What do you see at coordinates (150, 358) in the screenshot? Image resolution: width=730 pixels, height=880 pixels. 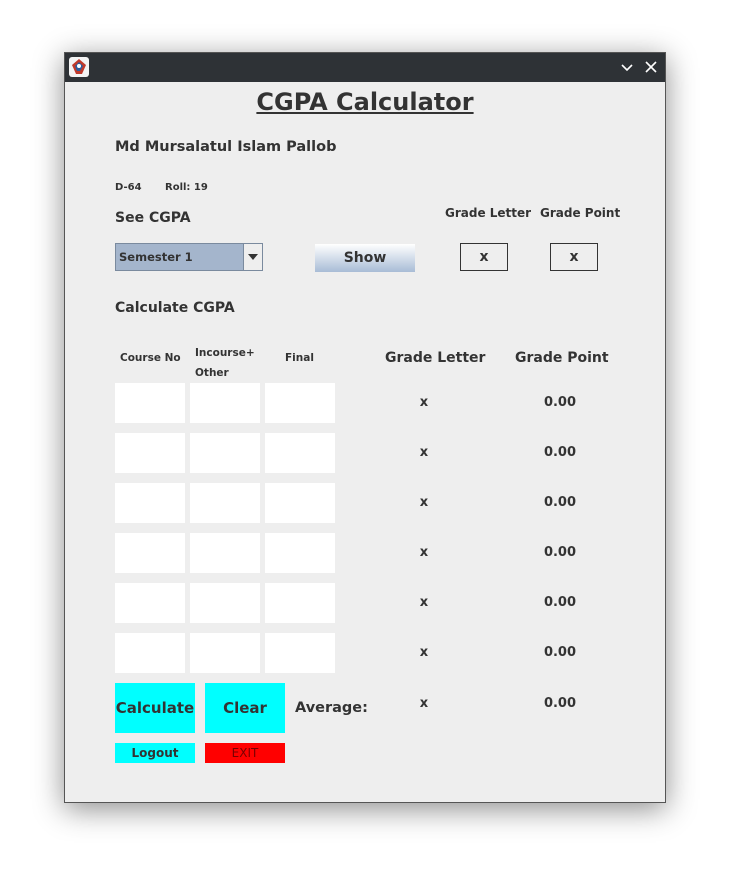 I see `course-no-header: Course No` at bounding box center [150, 358].